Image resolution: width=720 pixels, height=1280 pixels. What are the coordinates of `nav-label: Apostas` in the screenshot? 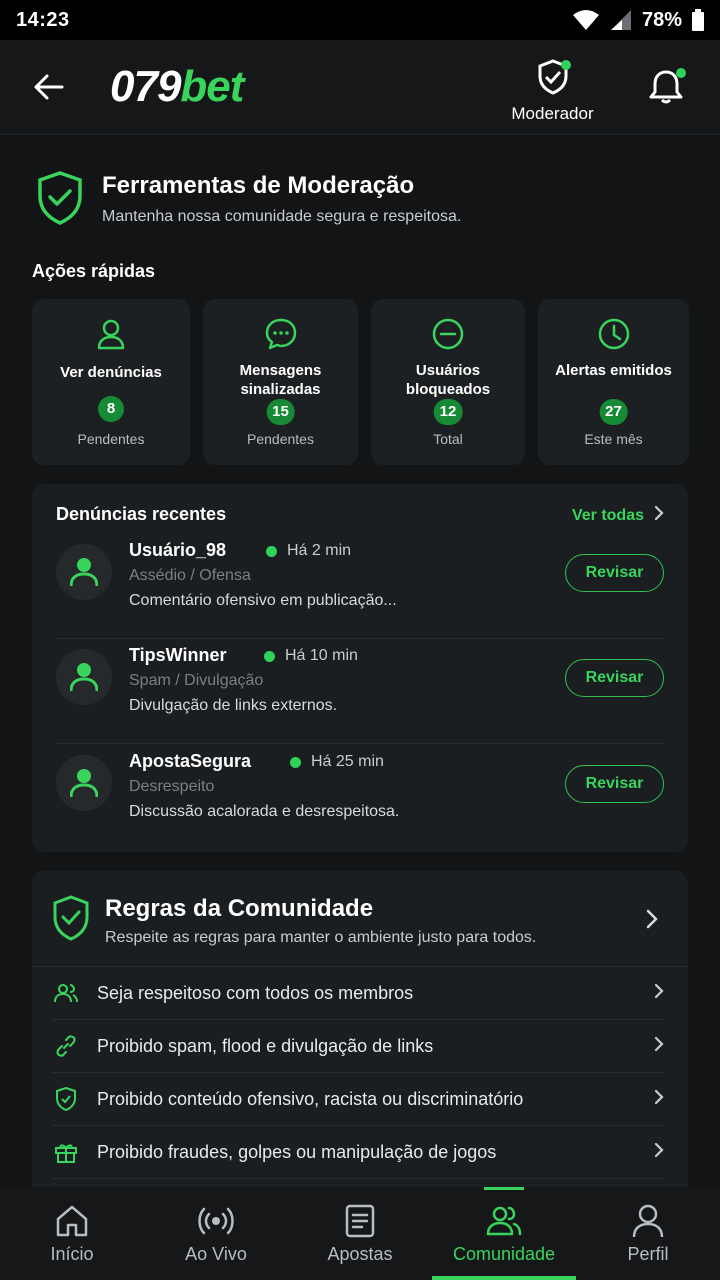 It's located at (360, 1254).